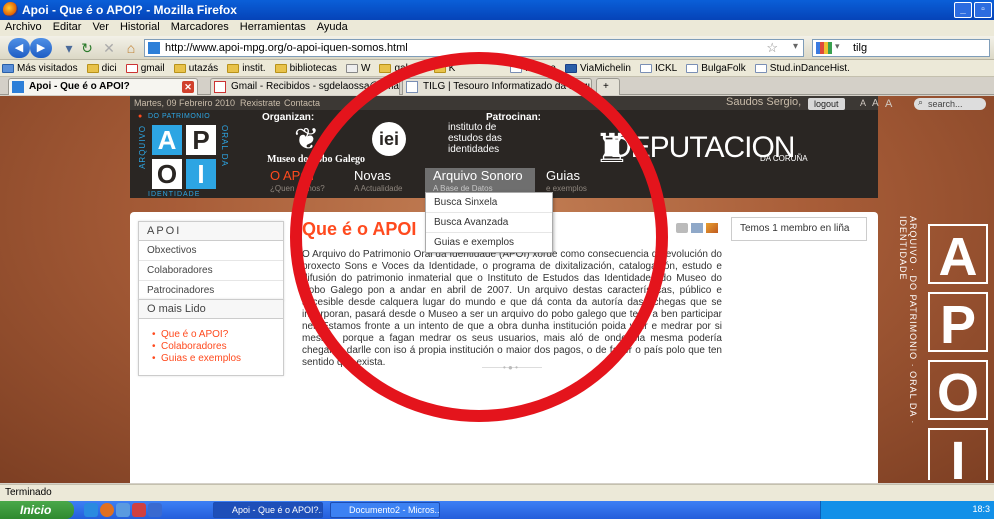  Describe the element at coordinates (224, 146) in the screenshot. I see `logo-right-text: ORAL DA` at that location.